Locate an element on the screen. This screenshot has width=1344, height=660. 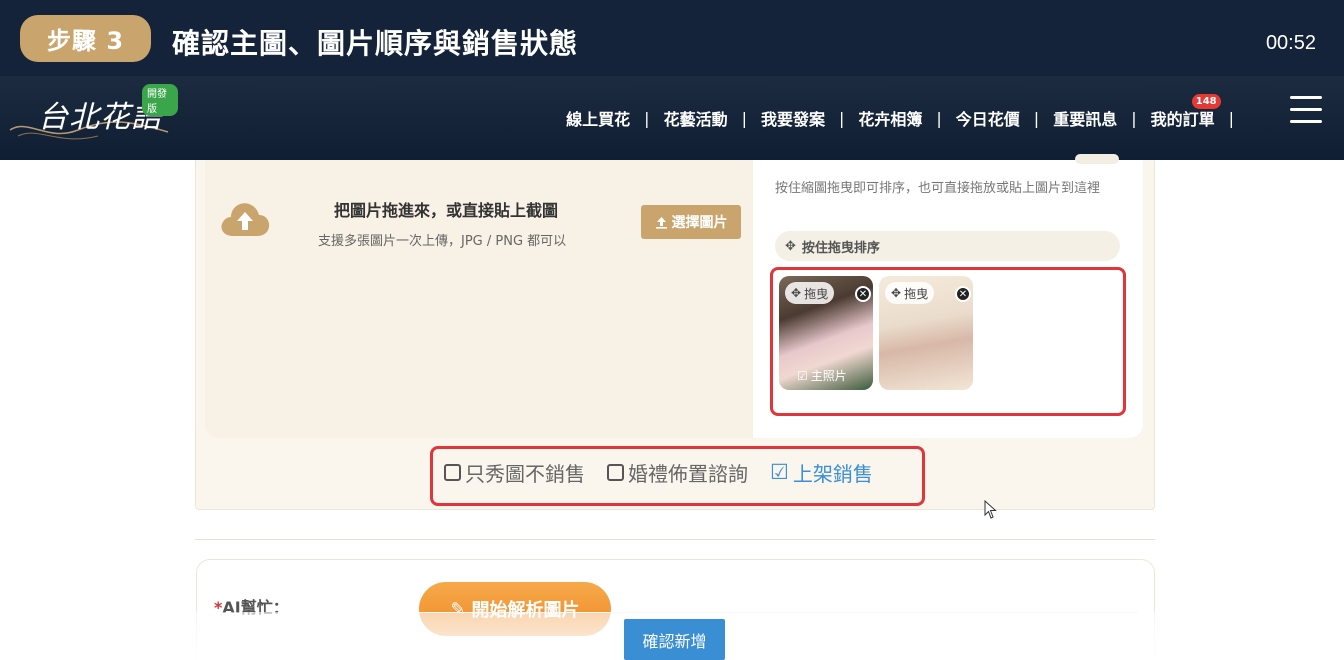
status-option-showcase-only: 只秀圖不銷售 is located at coordinates (514, 472).